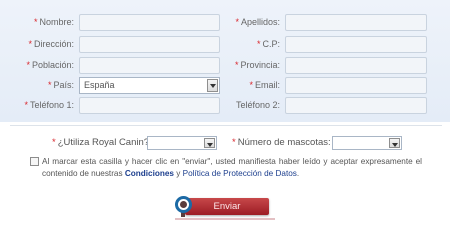  Describe the element at coordinates (149, 65) in the screenshot. I see `poblacion-input` at that location.